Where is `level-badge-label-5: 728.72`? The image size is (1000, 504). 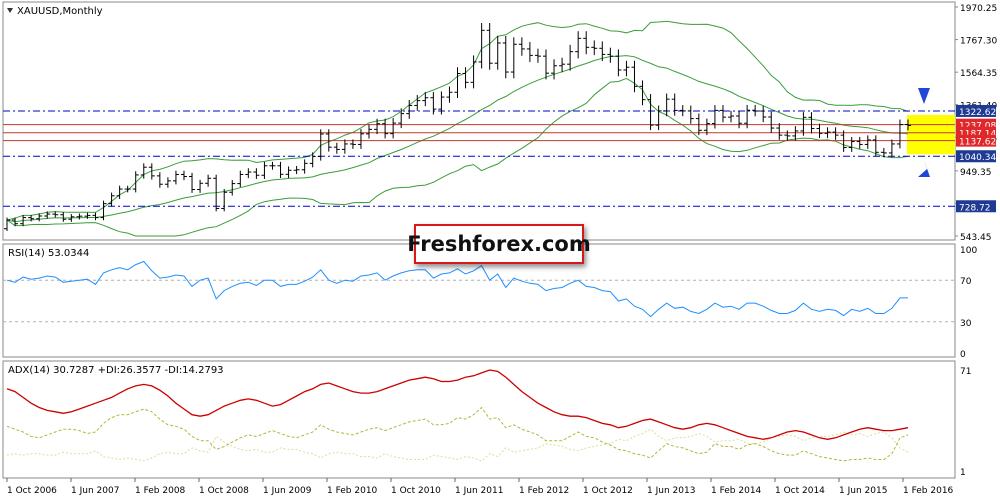 level-badge-label-5: 728.72 is located at coordinates (975, 208).